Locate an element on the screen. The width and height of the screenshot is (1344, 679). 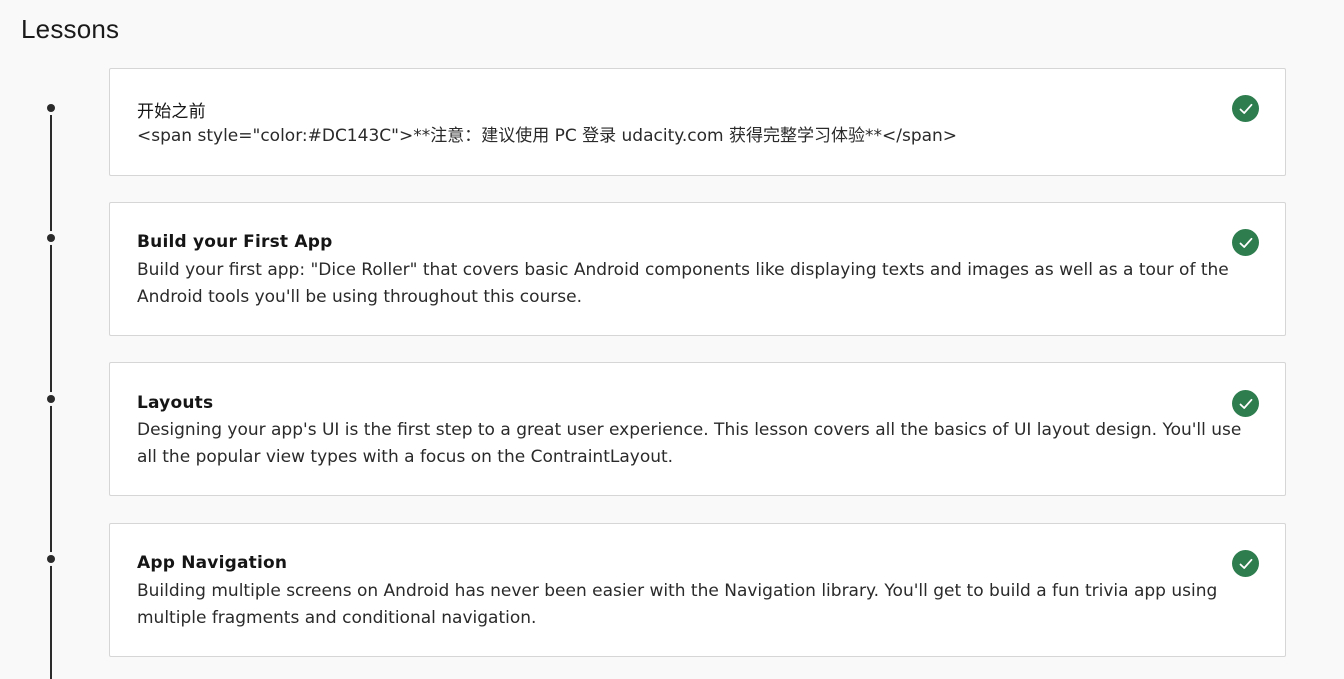
lesson-title: Build your First App is located at coordinates (235, 242).